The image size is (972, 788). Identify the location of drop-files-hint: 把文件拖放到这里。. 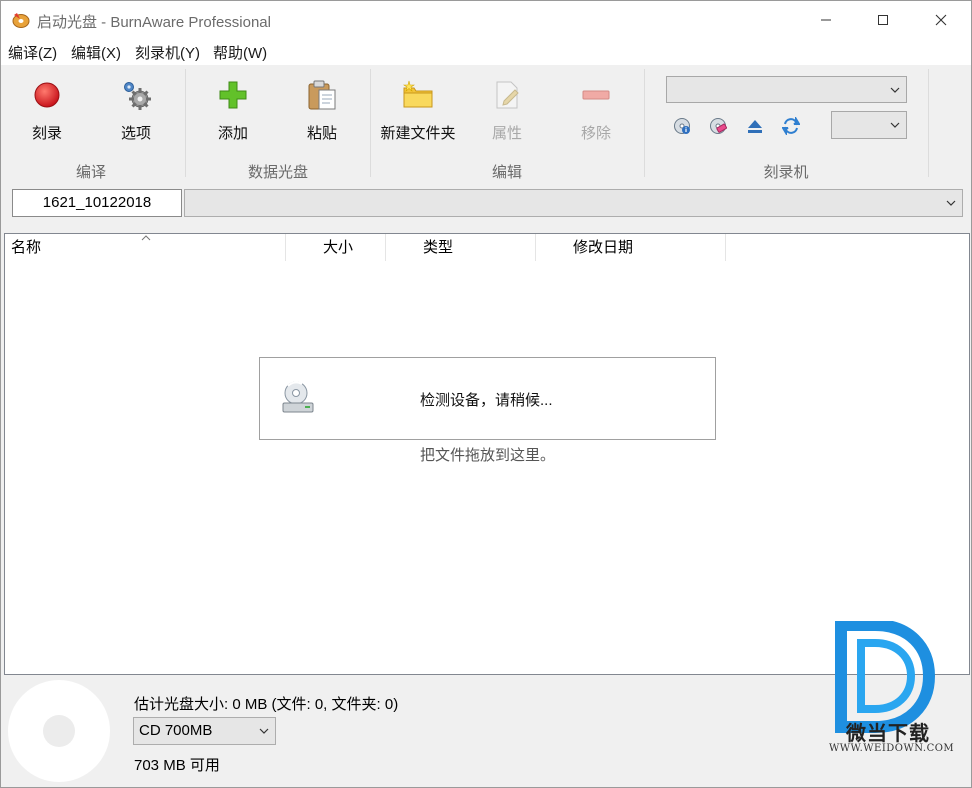
(488, 455).